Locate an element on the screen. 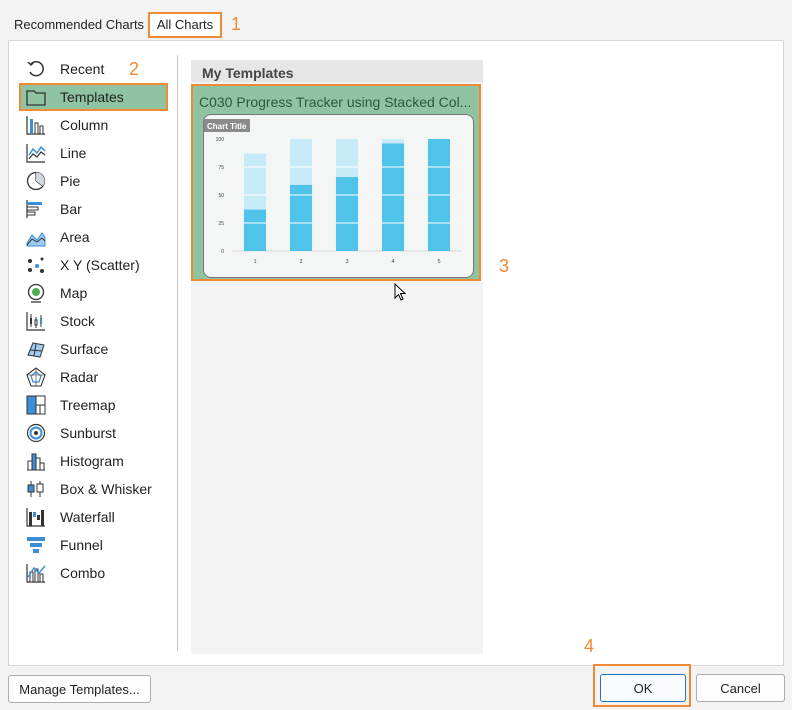 Image resolution: width=792 pixels, height=710 pixels. sidebar-item-label: Column is located at coordinates (84, 125).